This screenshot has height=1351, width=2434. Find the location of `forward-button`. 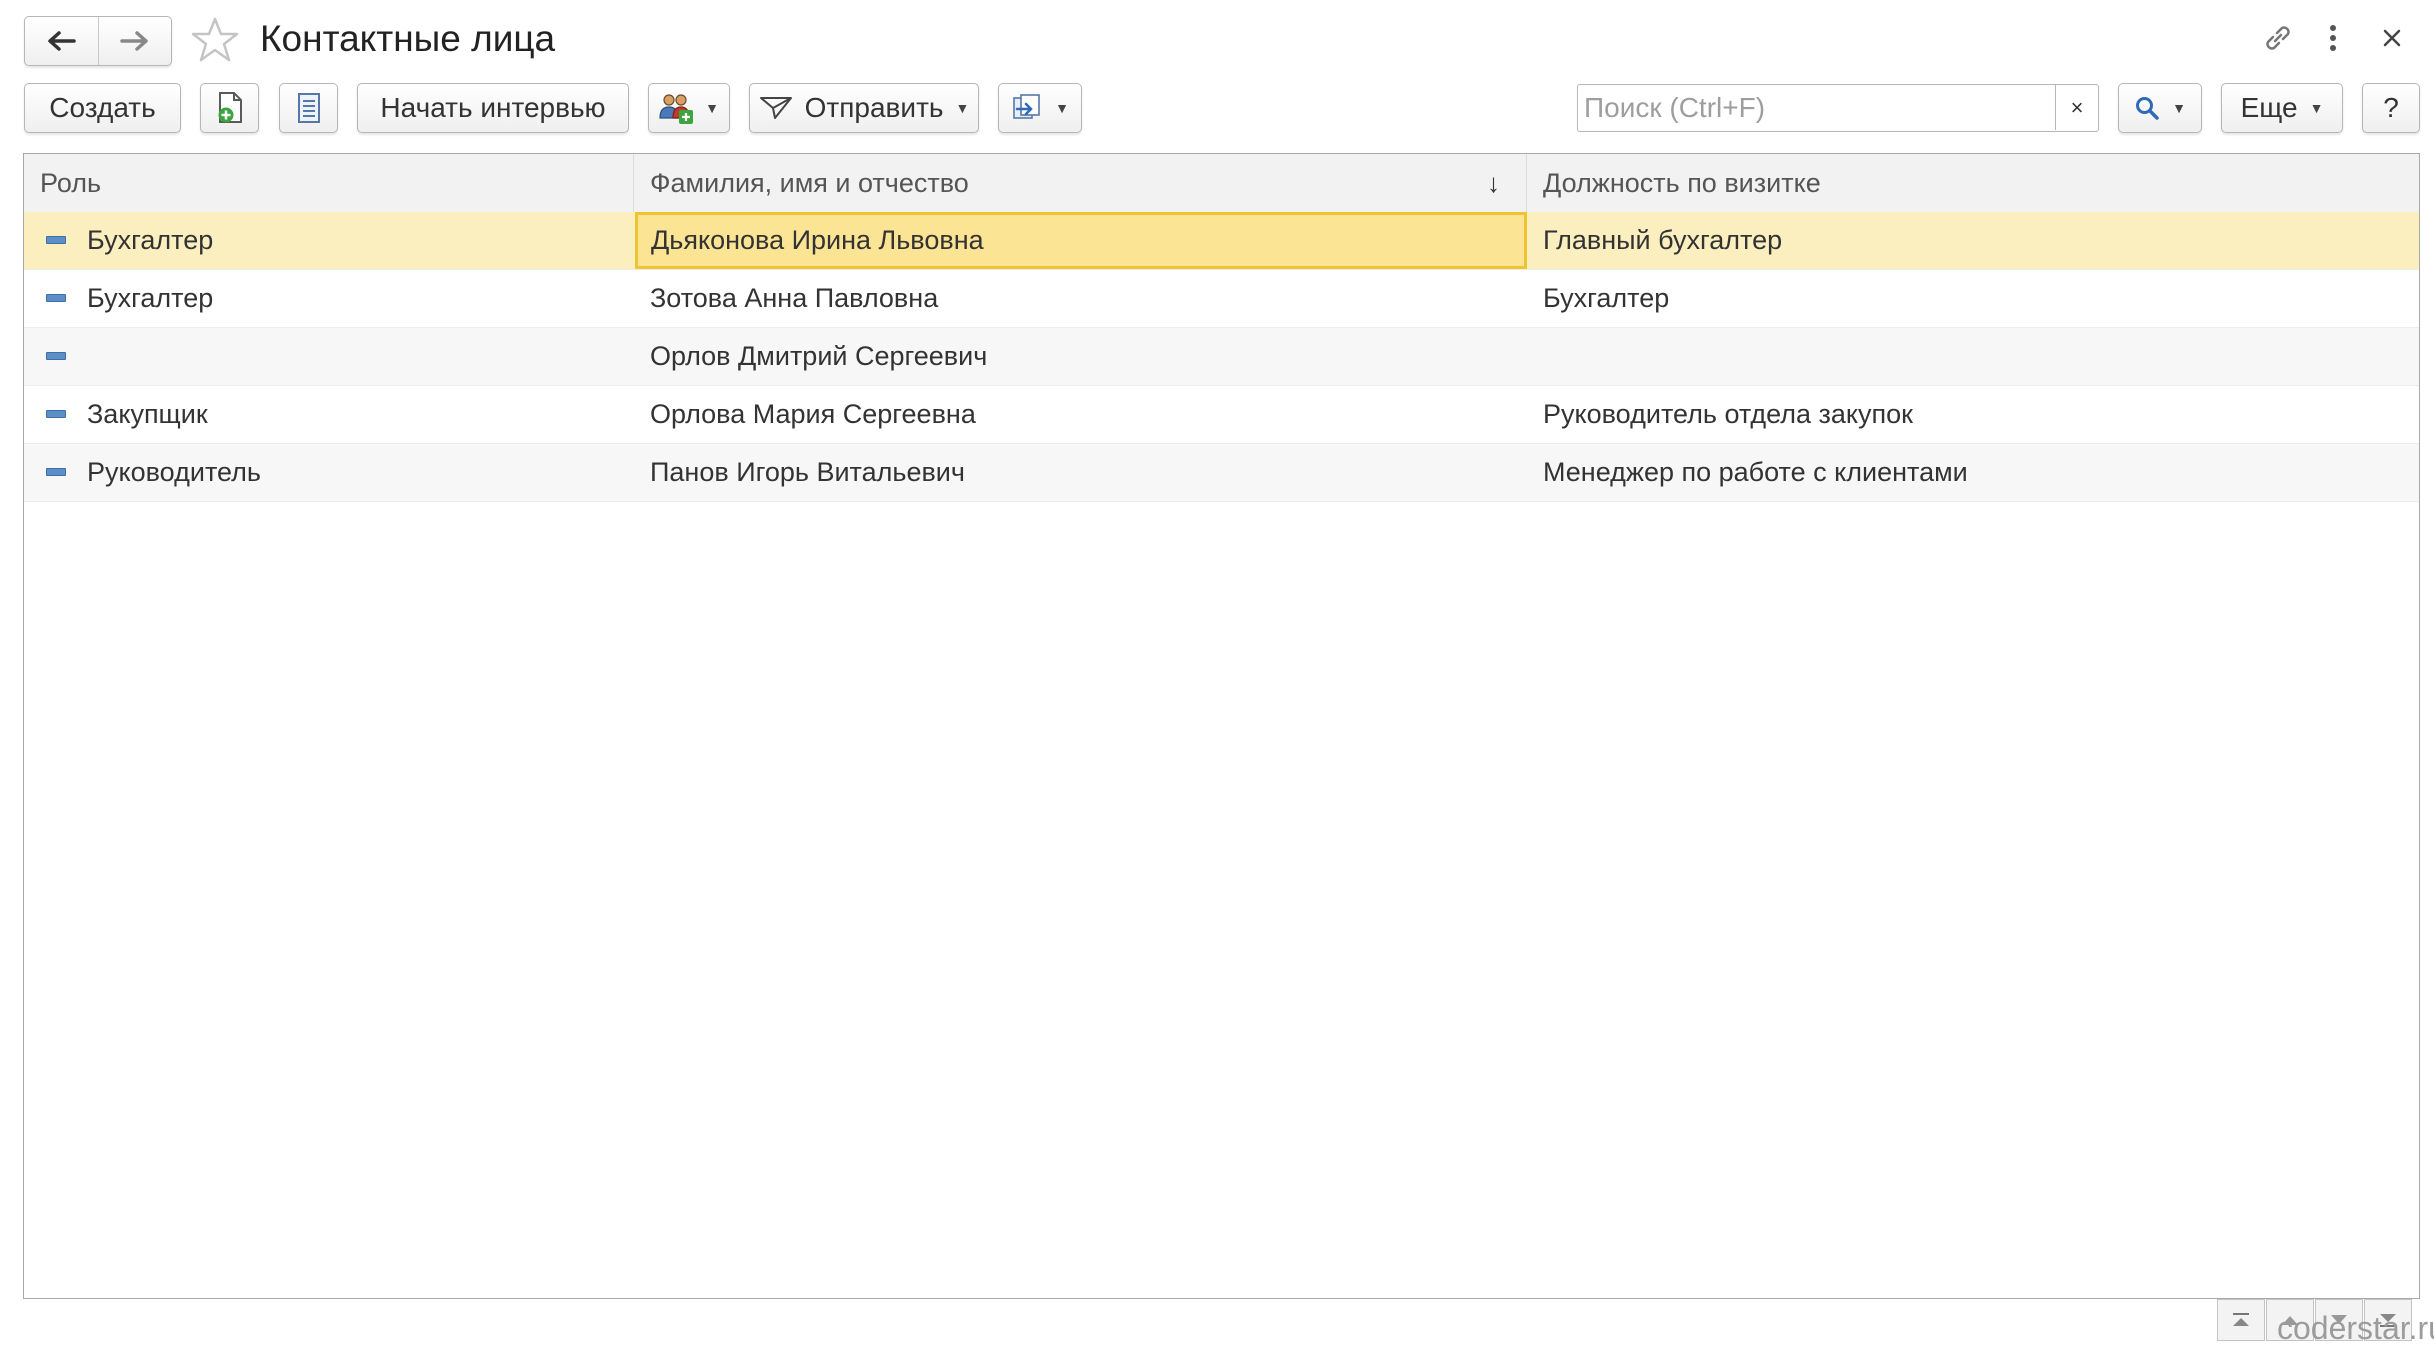

forward-button is located at coordinates (134, 41).